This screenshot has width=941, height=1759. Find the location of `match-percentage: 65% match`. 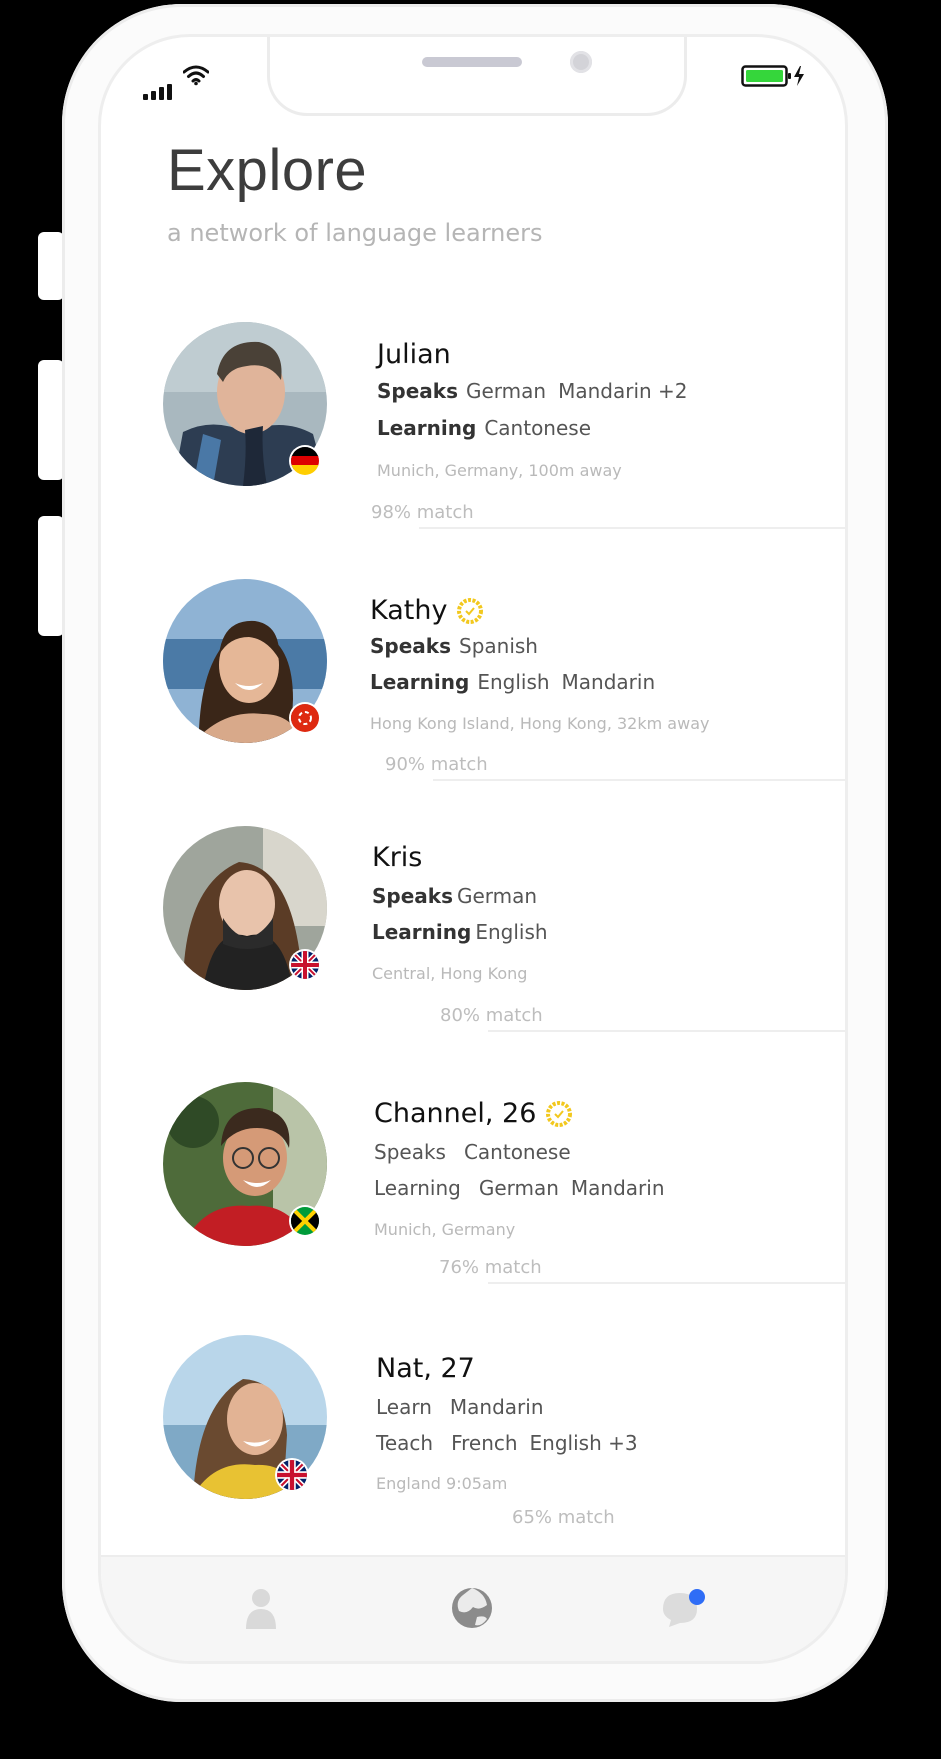

match-percentage: 65% match is located at coordinates (563, 1517).